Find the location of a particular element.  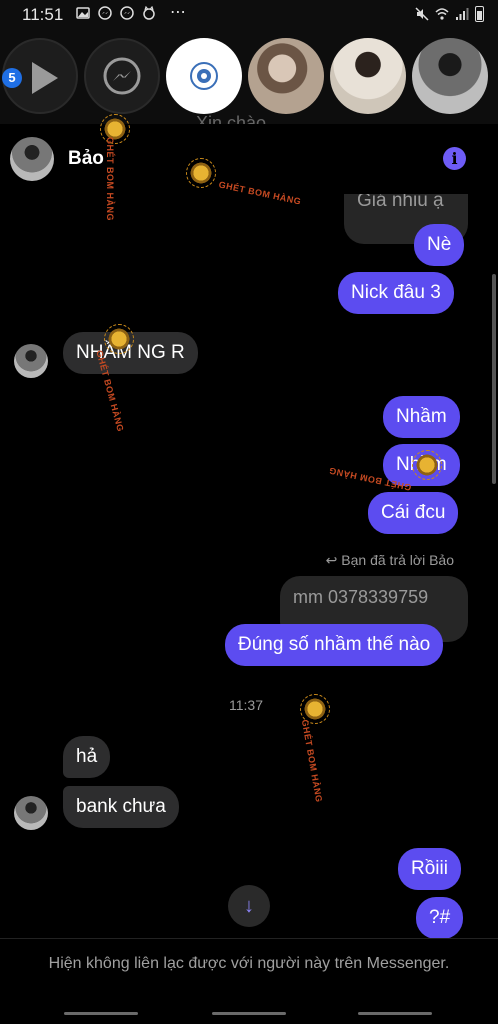

outgoing-message: Nè is located at coordinates (439, 245).